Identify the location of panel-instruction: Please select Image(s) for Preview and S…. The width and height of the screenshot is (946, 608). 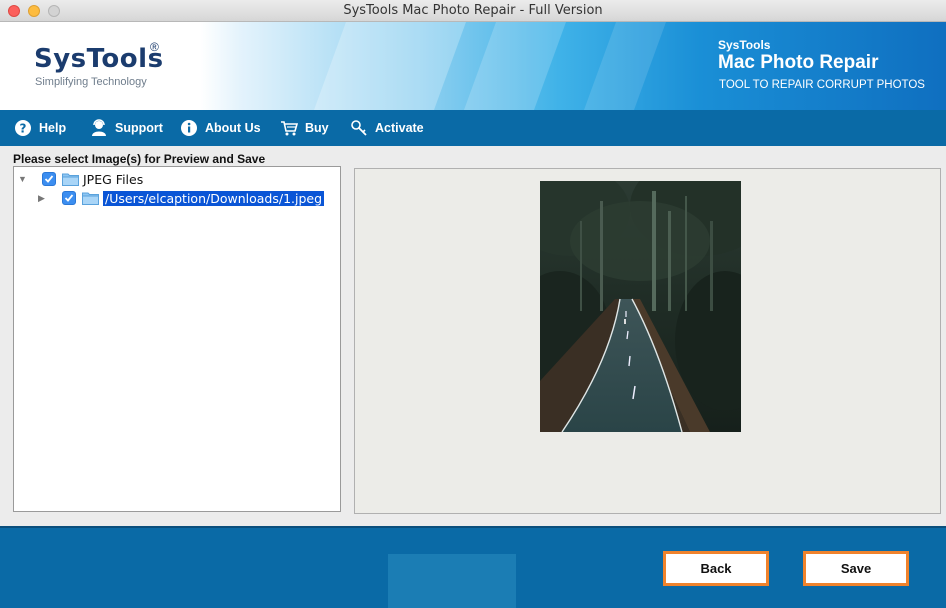
(139, 159).